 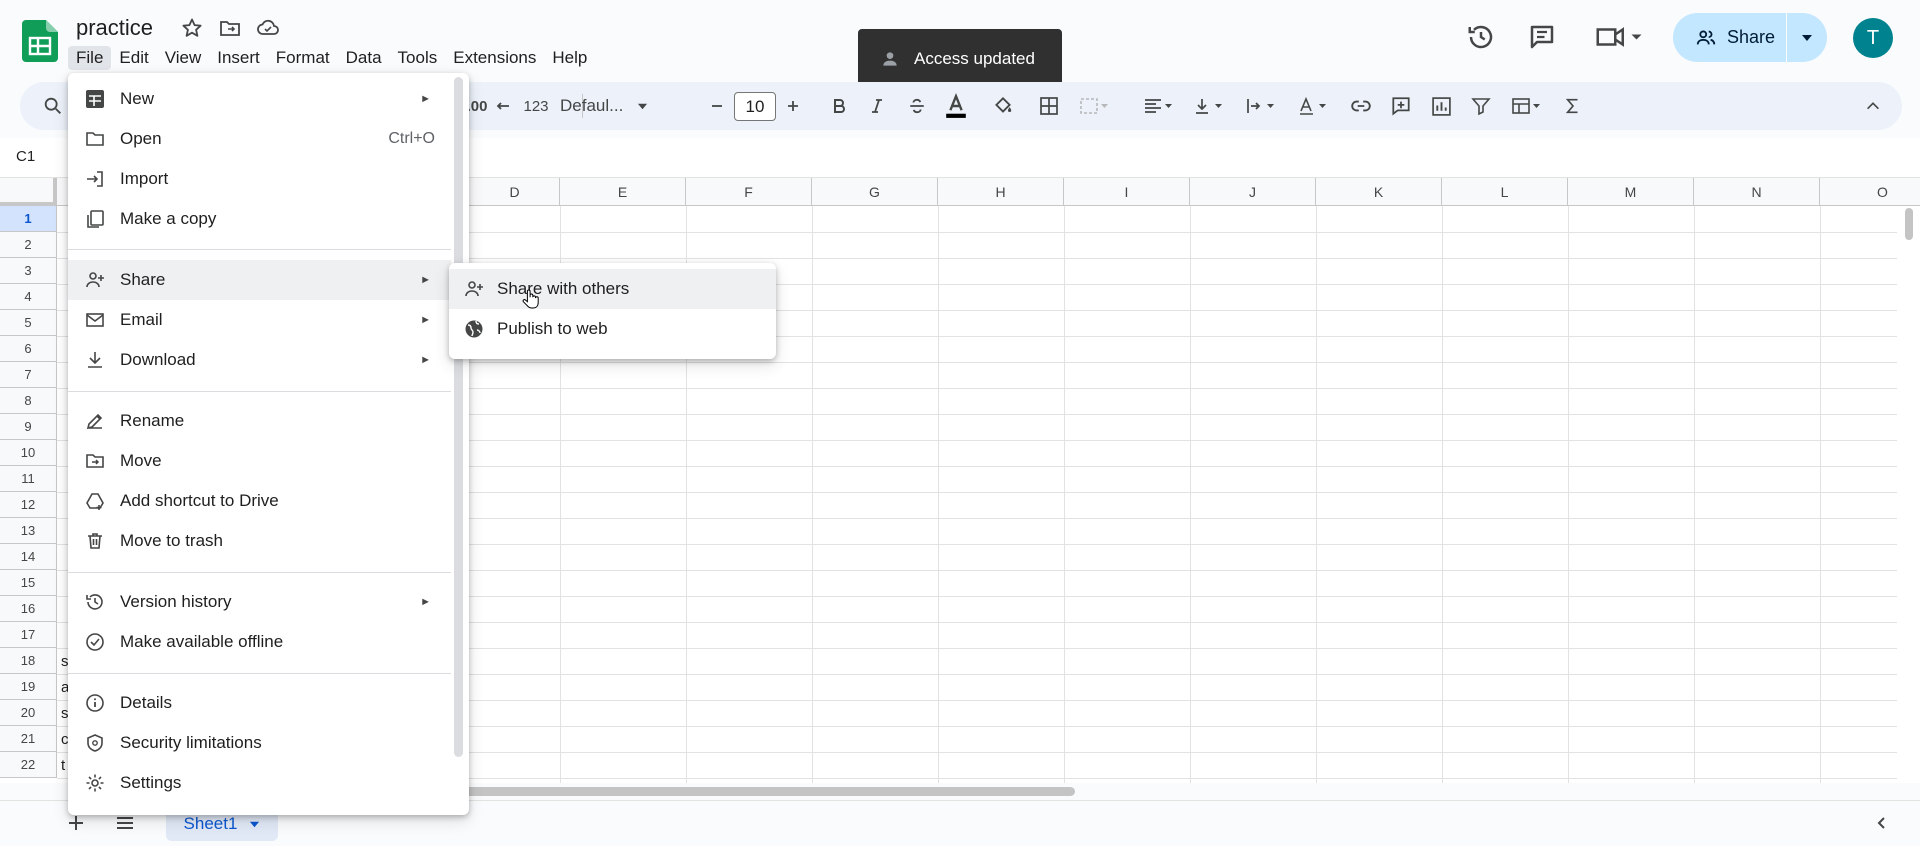 I want to click on column-header: I, so click(x=1127, y=192).